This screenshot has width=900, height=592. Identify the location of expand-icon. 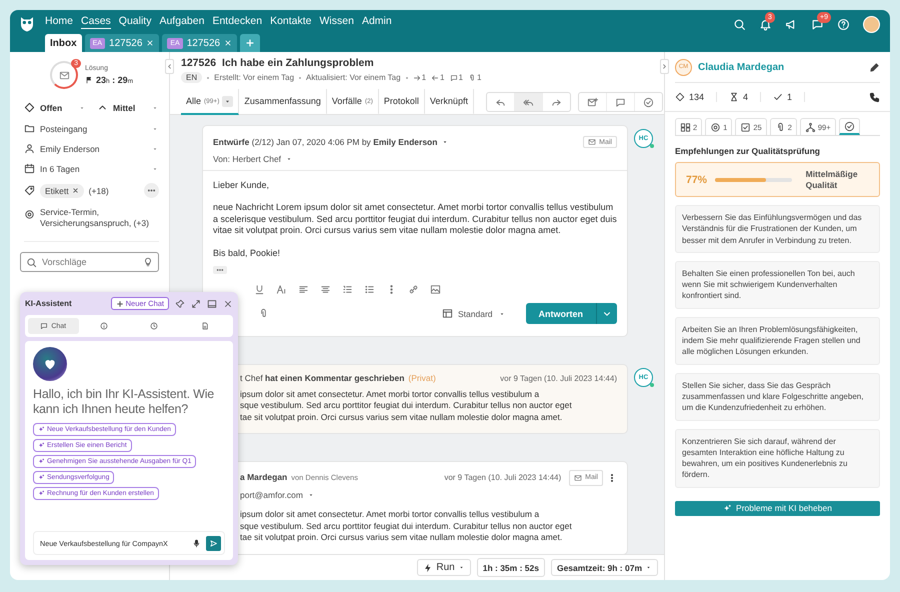
(196, 303).